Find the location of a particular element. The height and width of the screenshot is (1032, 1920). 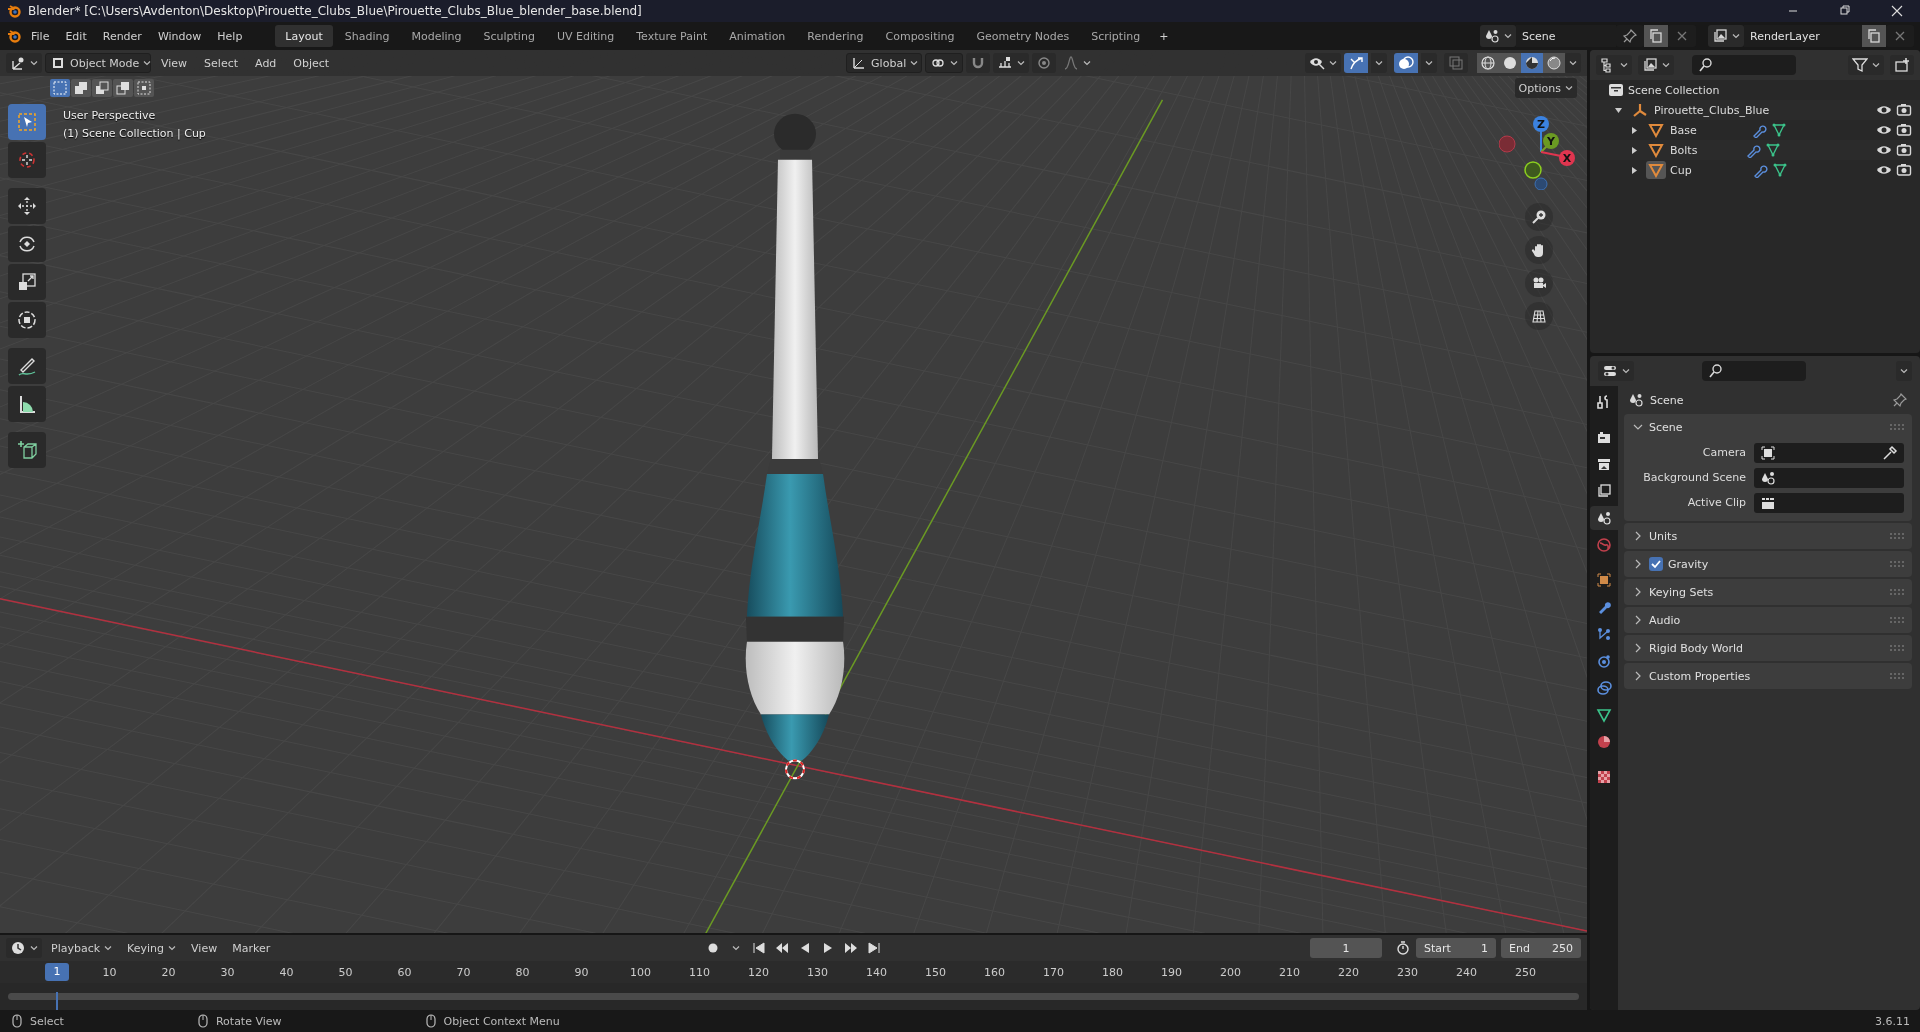

frame-number: 20 is located at coordinates (168, 972).